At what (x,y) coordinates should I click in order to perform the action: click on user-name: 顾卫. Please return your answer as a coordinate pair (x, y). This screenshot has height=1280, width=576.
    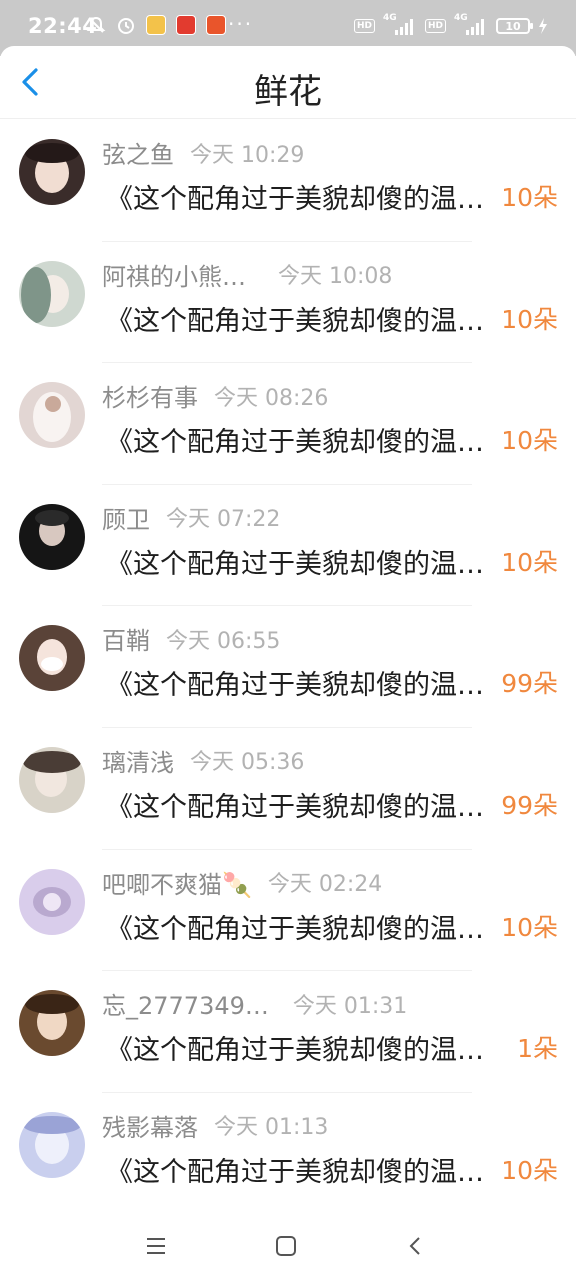
    Looking at the image, I should click on (126, 517).